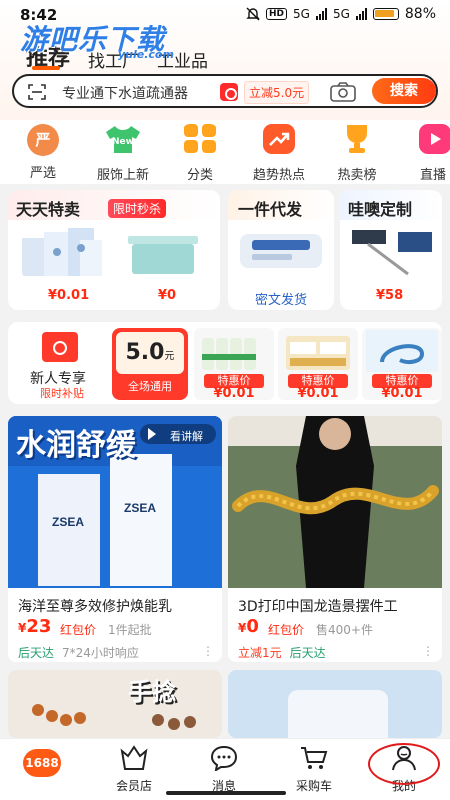  Describe the element at coordinates (167, 295) in the screenshot. I see `daily-special-price-2: ¥0` at that location.